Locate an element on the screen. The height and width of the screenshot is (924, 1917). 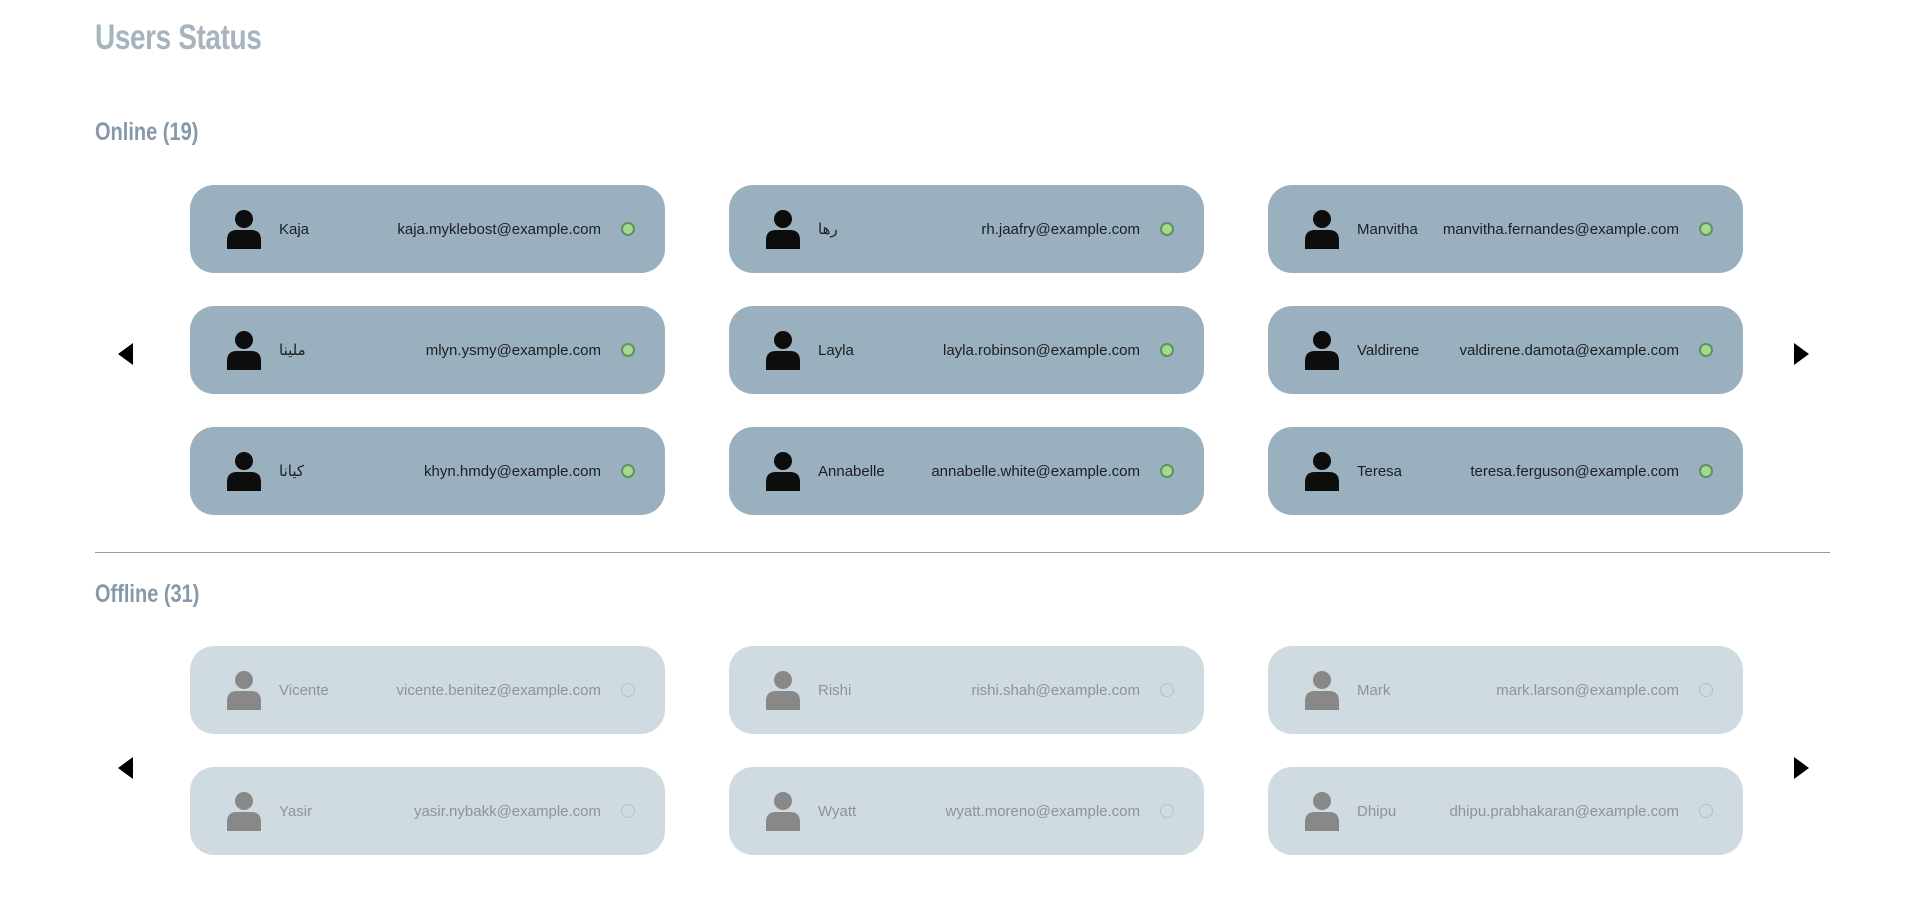
user-name: Mark is located at coordinates (1374, 690).